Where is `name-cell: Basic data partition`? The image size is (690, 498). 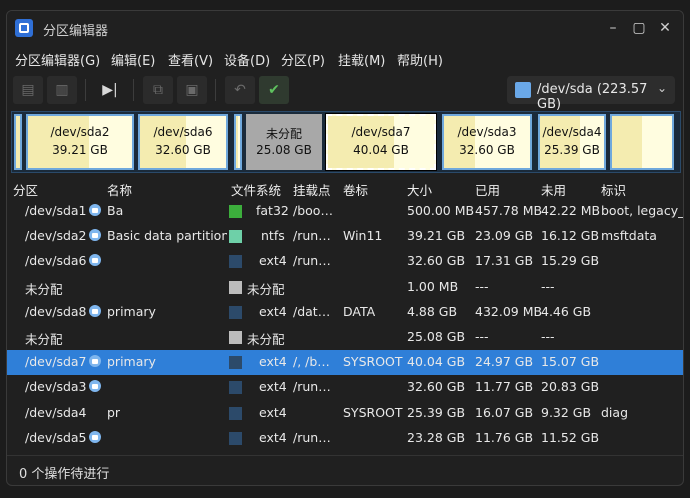
name-cell: Basic data partition is located at coordinates (167, 236).